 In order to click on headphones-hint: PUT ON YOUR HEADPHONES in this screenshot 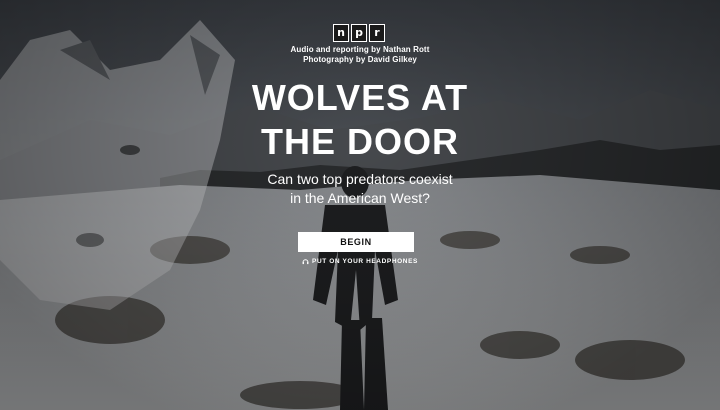, I will do `click(360, 261)`.